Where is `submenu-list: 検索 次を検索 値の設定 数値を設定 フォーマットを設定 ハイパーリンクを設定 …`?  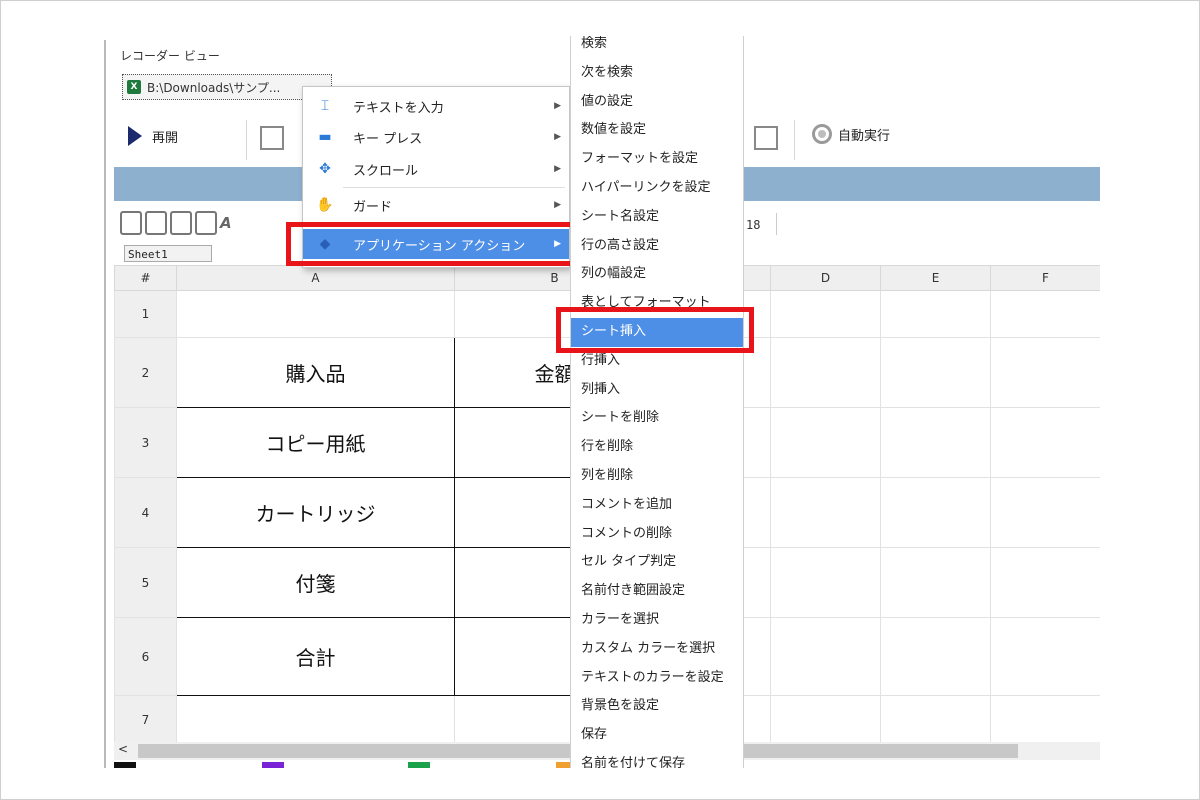
submenu-list: 検索 次を検索 値の設定 数値を設定 フォーマットを設定 ハイパーリンクを設定 … is located at coordinates (657, 402).